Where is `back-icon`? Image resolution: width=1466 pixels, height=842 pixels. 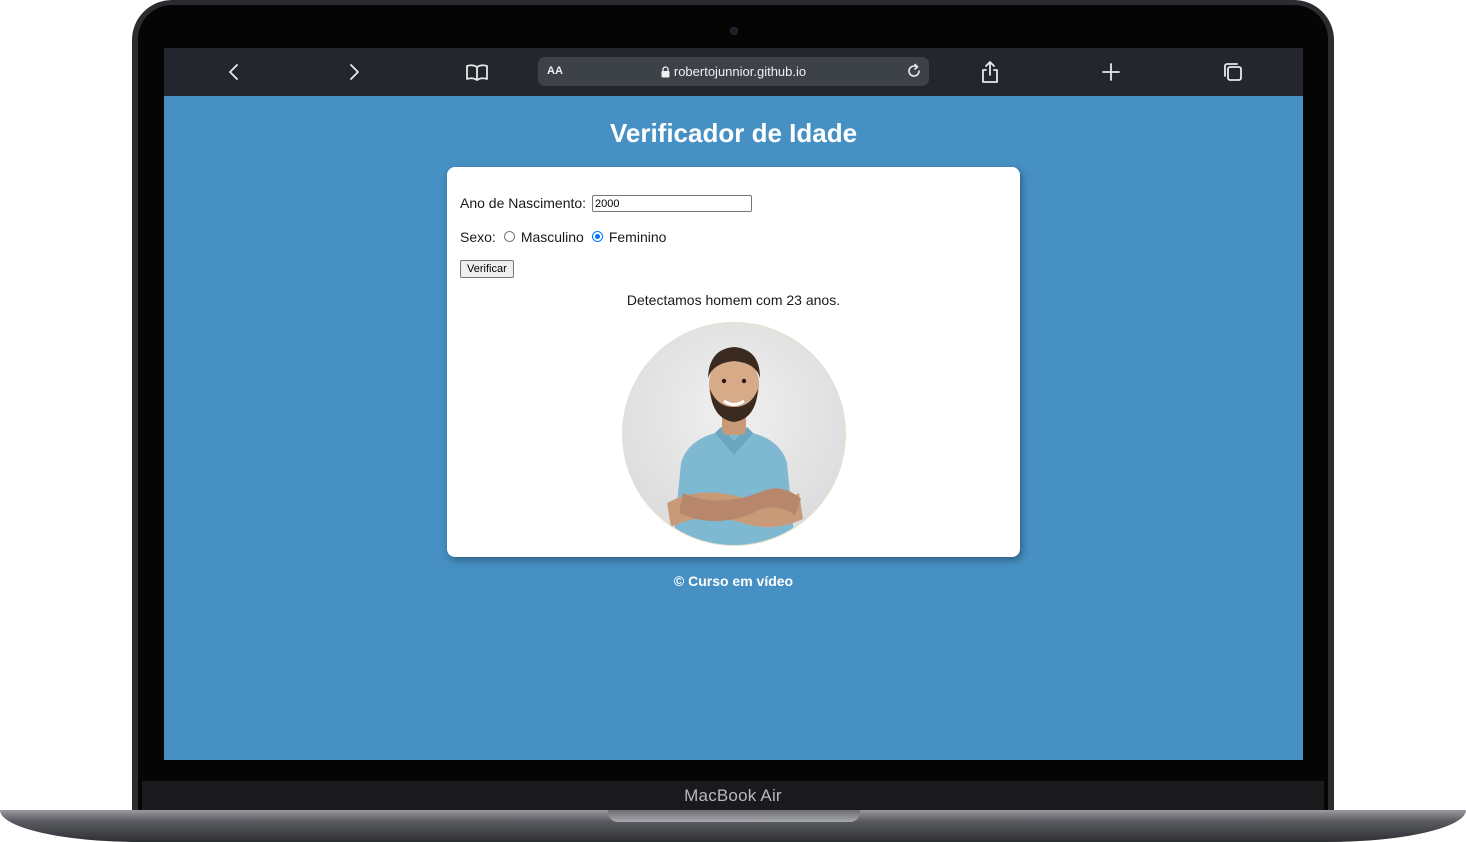
back-icon is located at coordinates (234, 72).